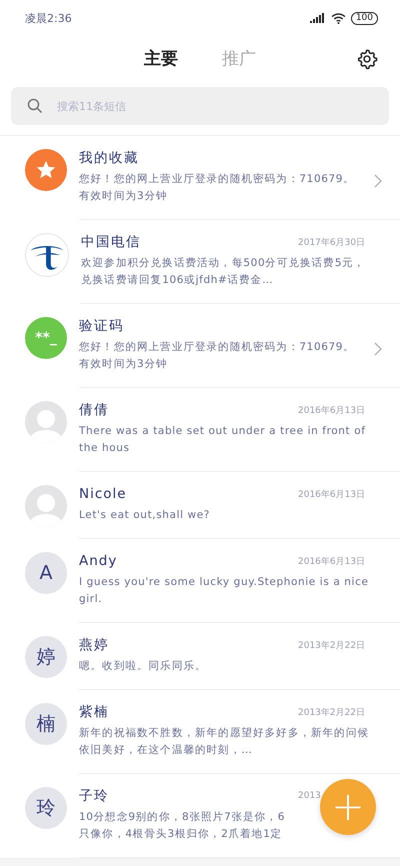 This screenshot has height=866, width=400. What do you see at coordinates (94, 796) in the screenshot?
I see `contact-name: 子玲` at bounding box center [94, 796].